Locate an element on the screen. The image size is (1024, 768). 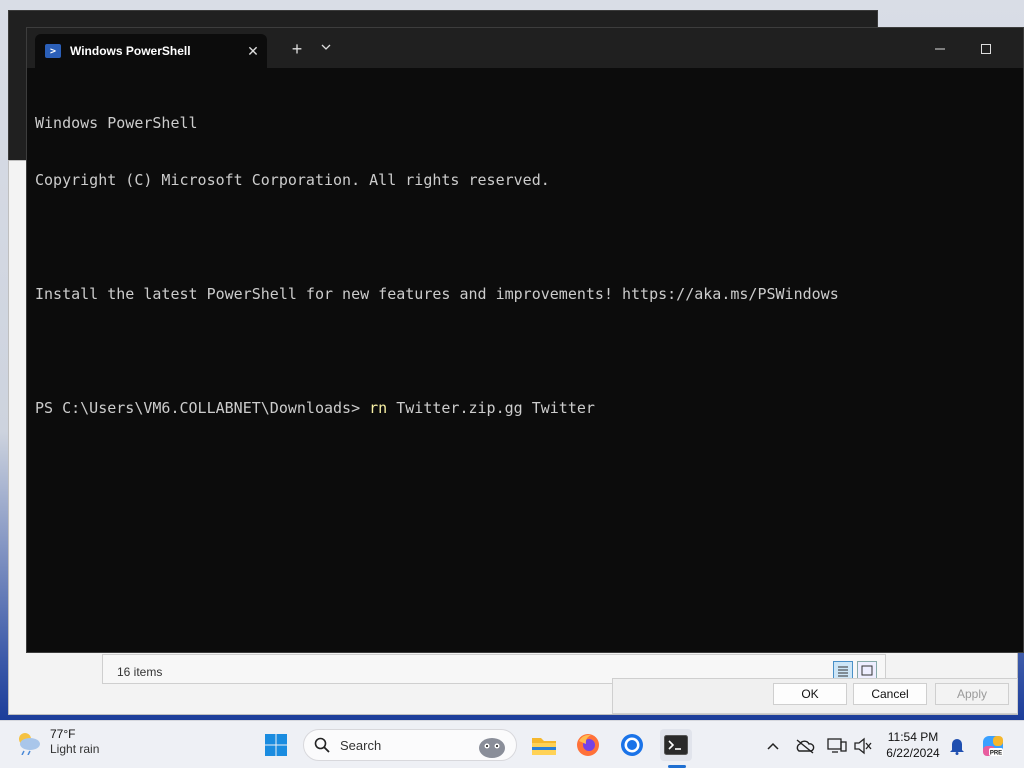
onedrive-icon is located at coordinates (805, 746).